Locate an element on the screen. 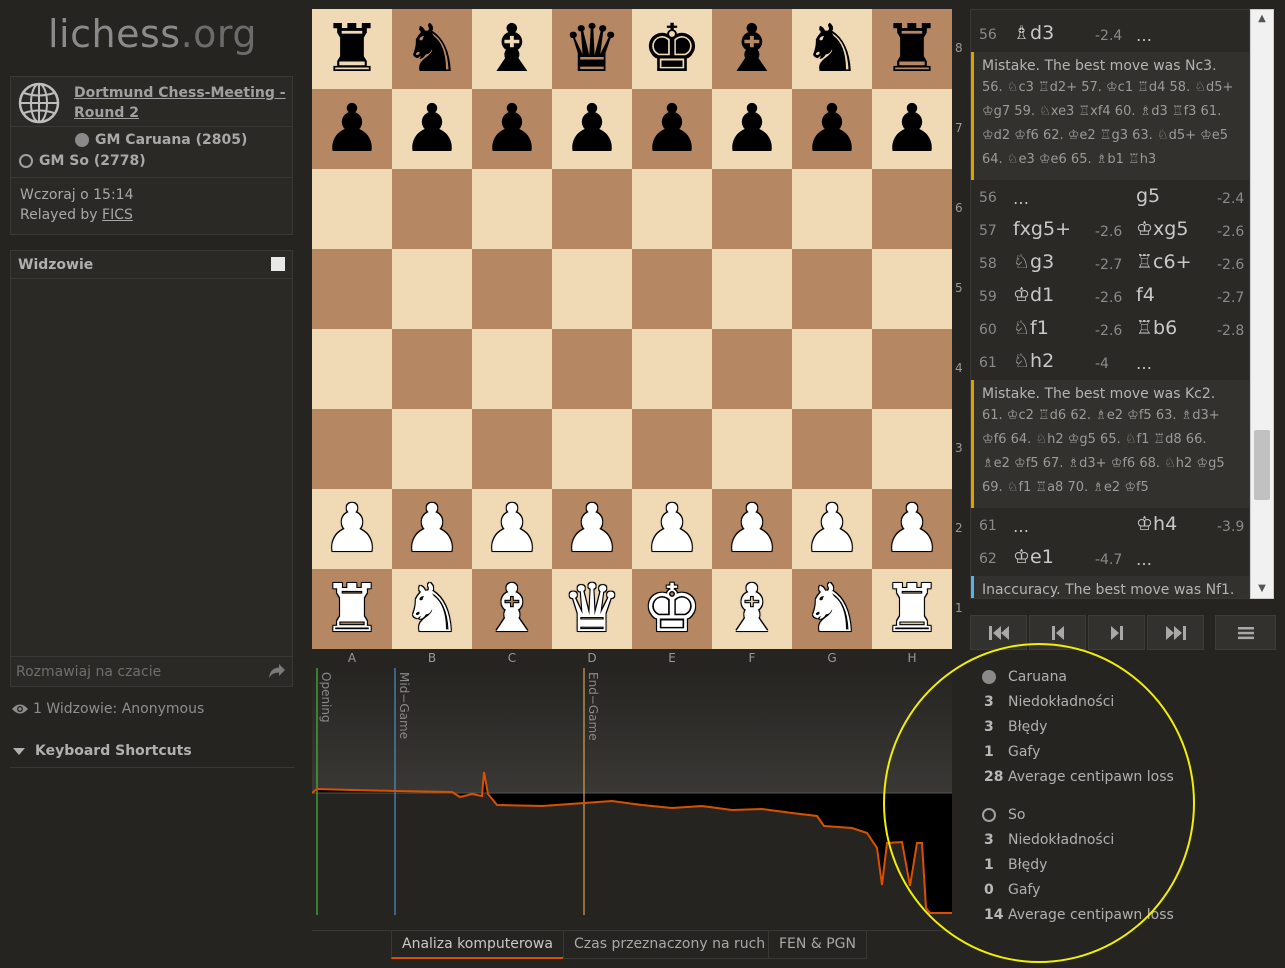  relay-link: FICS is located at coordinates (117, 215).